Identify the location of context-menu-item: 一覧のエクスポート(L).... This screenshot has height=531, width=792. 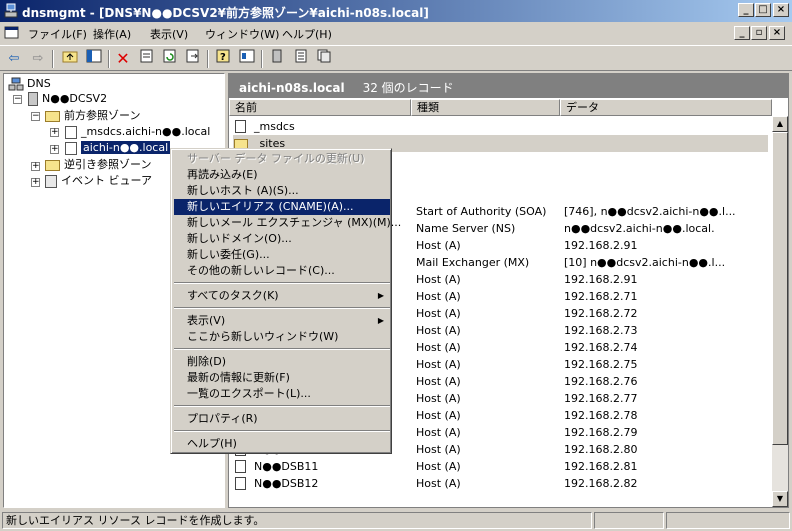
(282, 394).